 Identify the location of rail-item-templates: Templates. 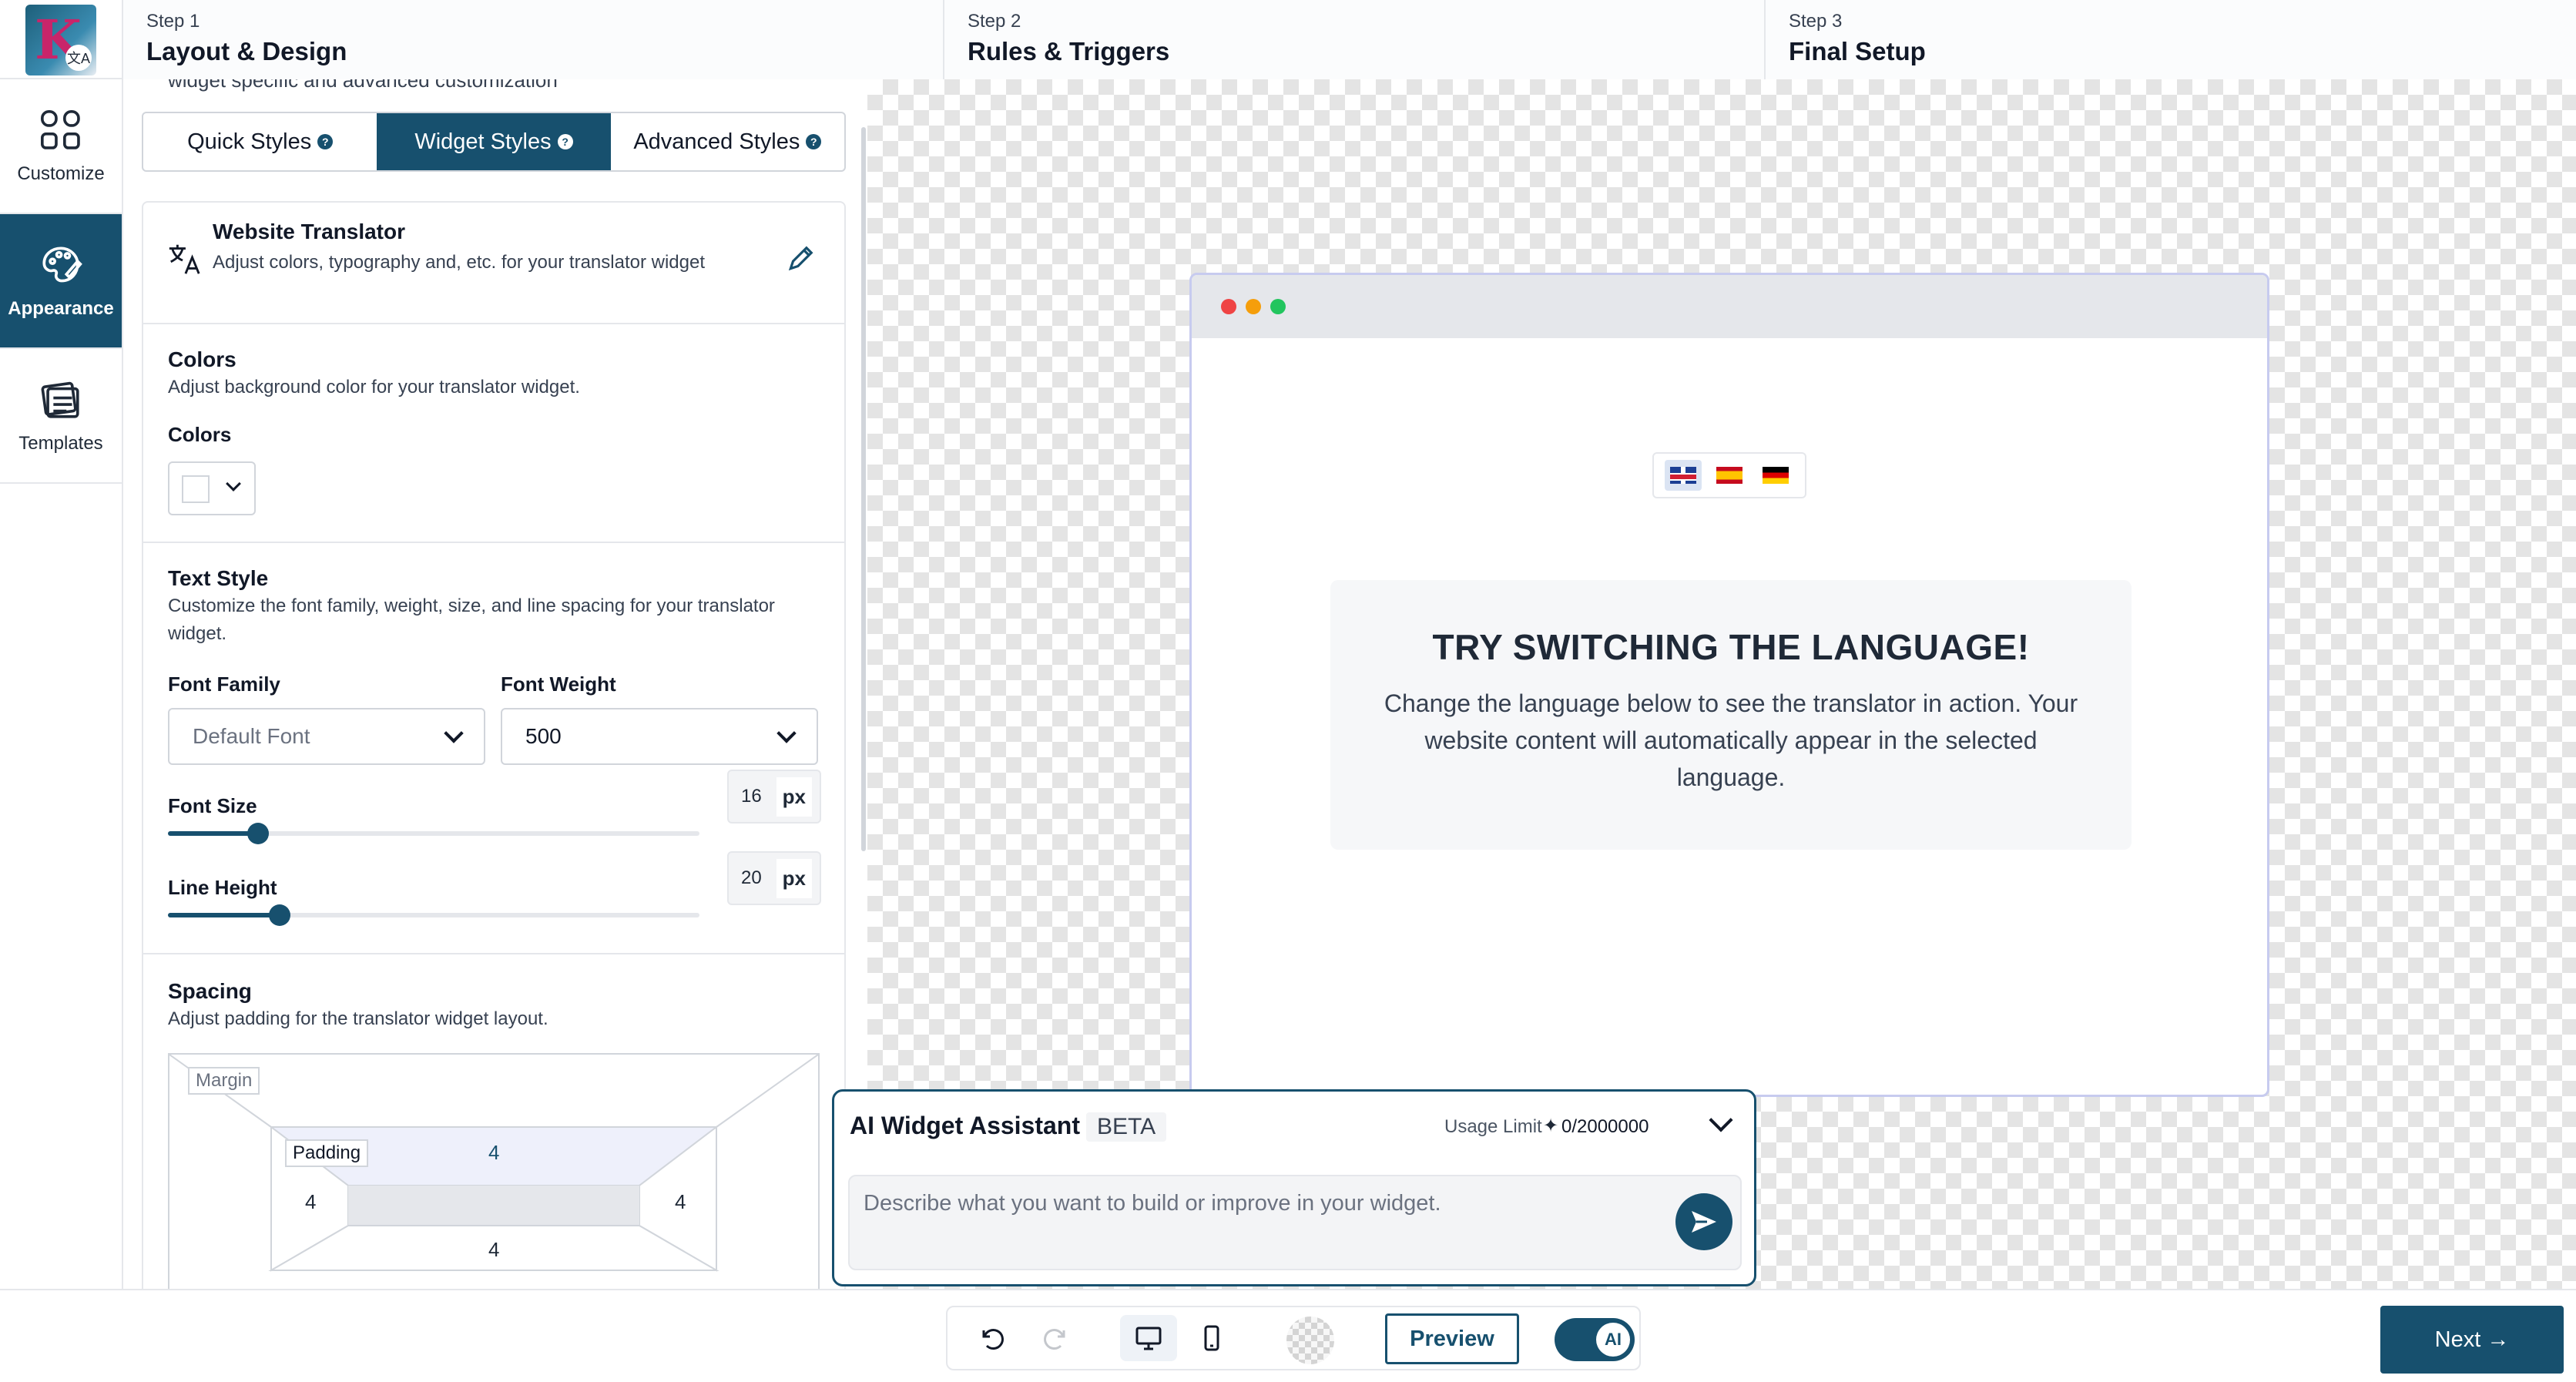
(61, 417).